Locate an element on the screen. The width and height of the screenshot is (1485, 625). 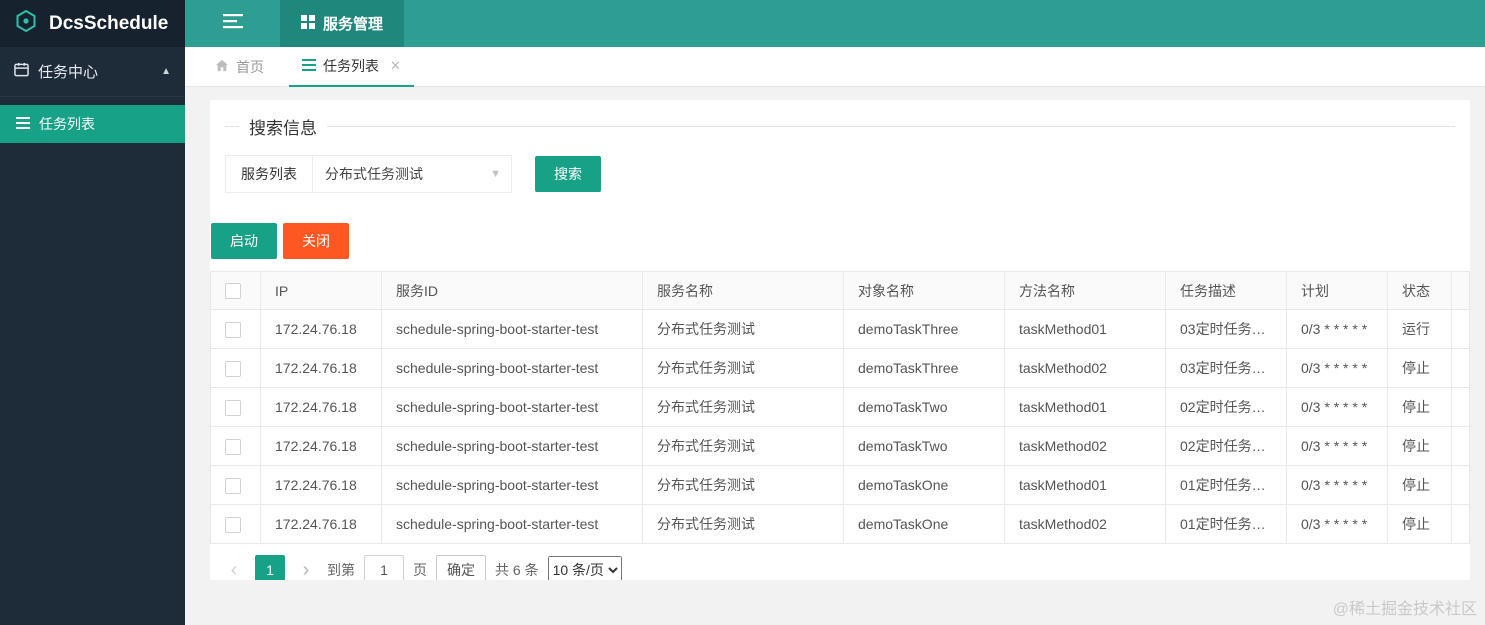
home-icon is located at coordinates (222, 67).